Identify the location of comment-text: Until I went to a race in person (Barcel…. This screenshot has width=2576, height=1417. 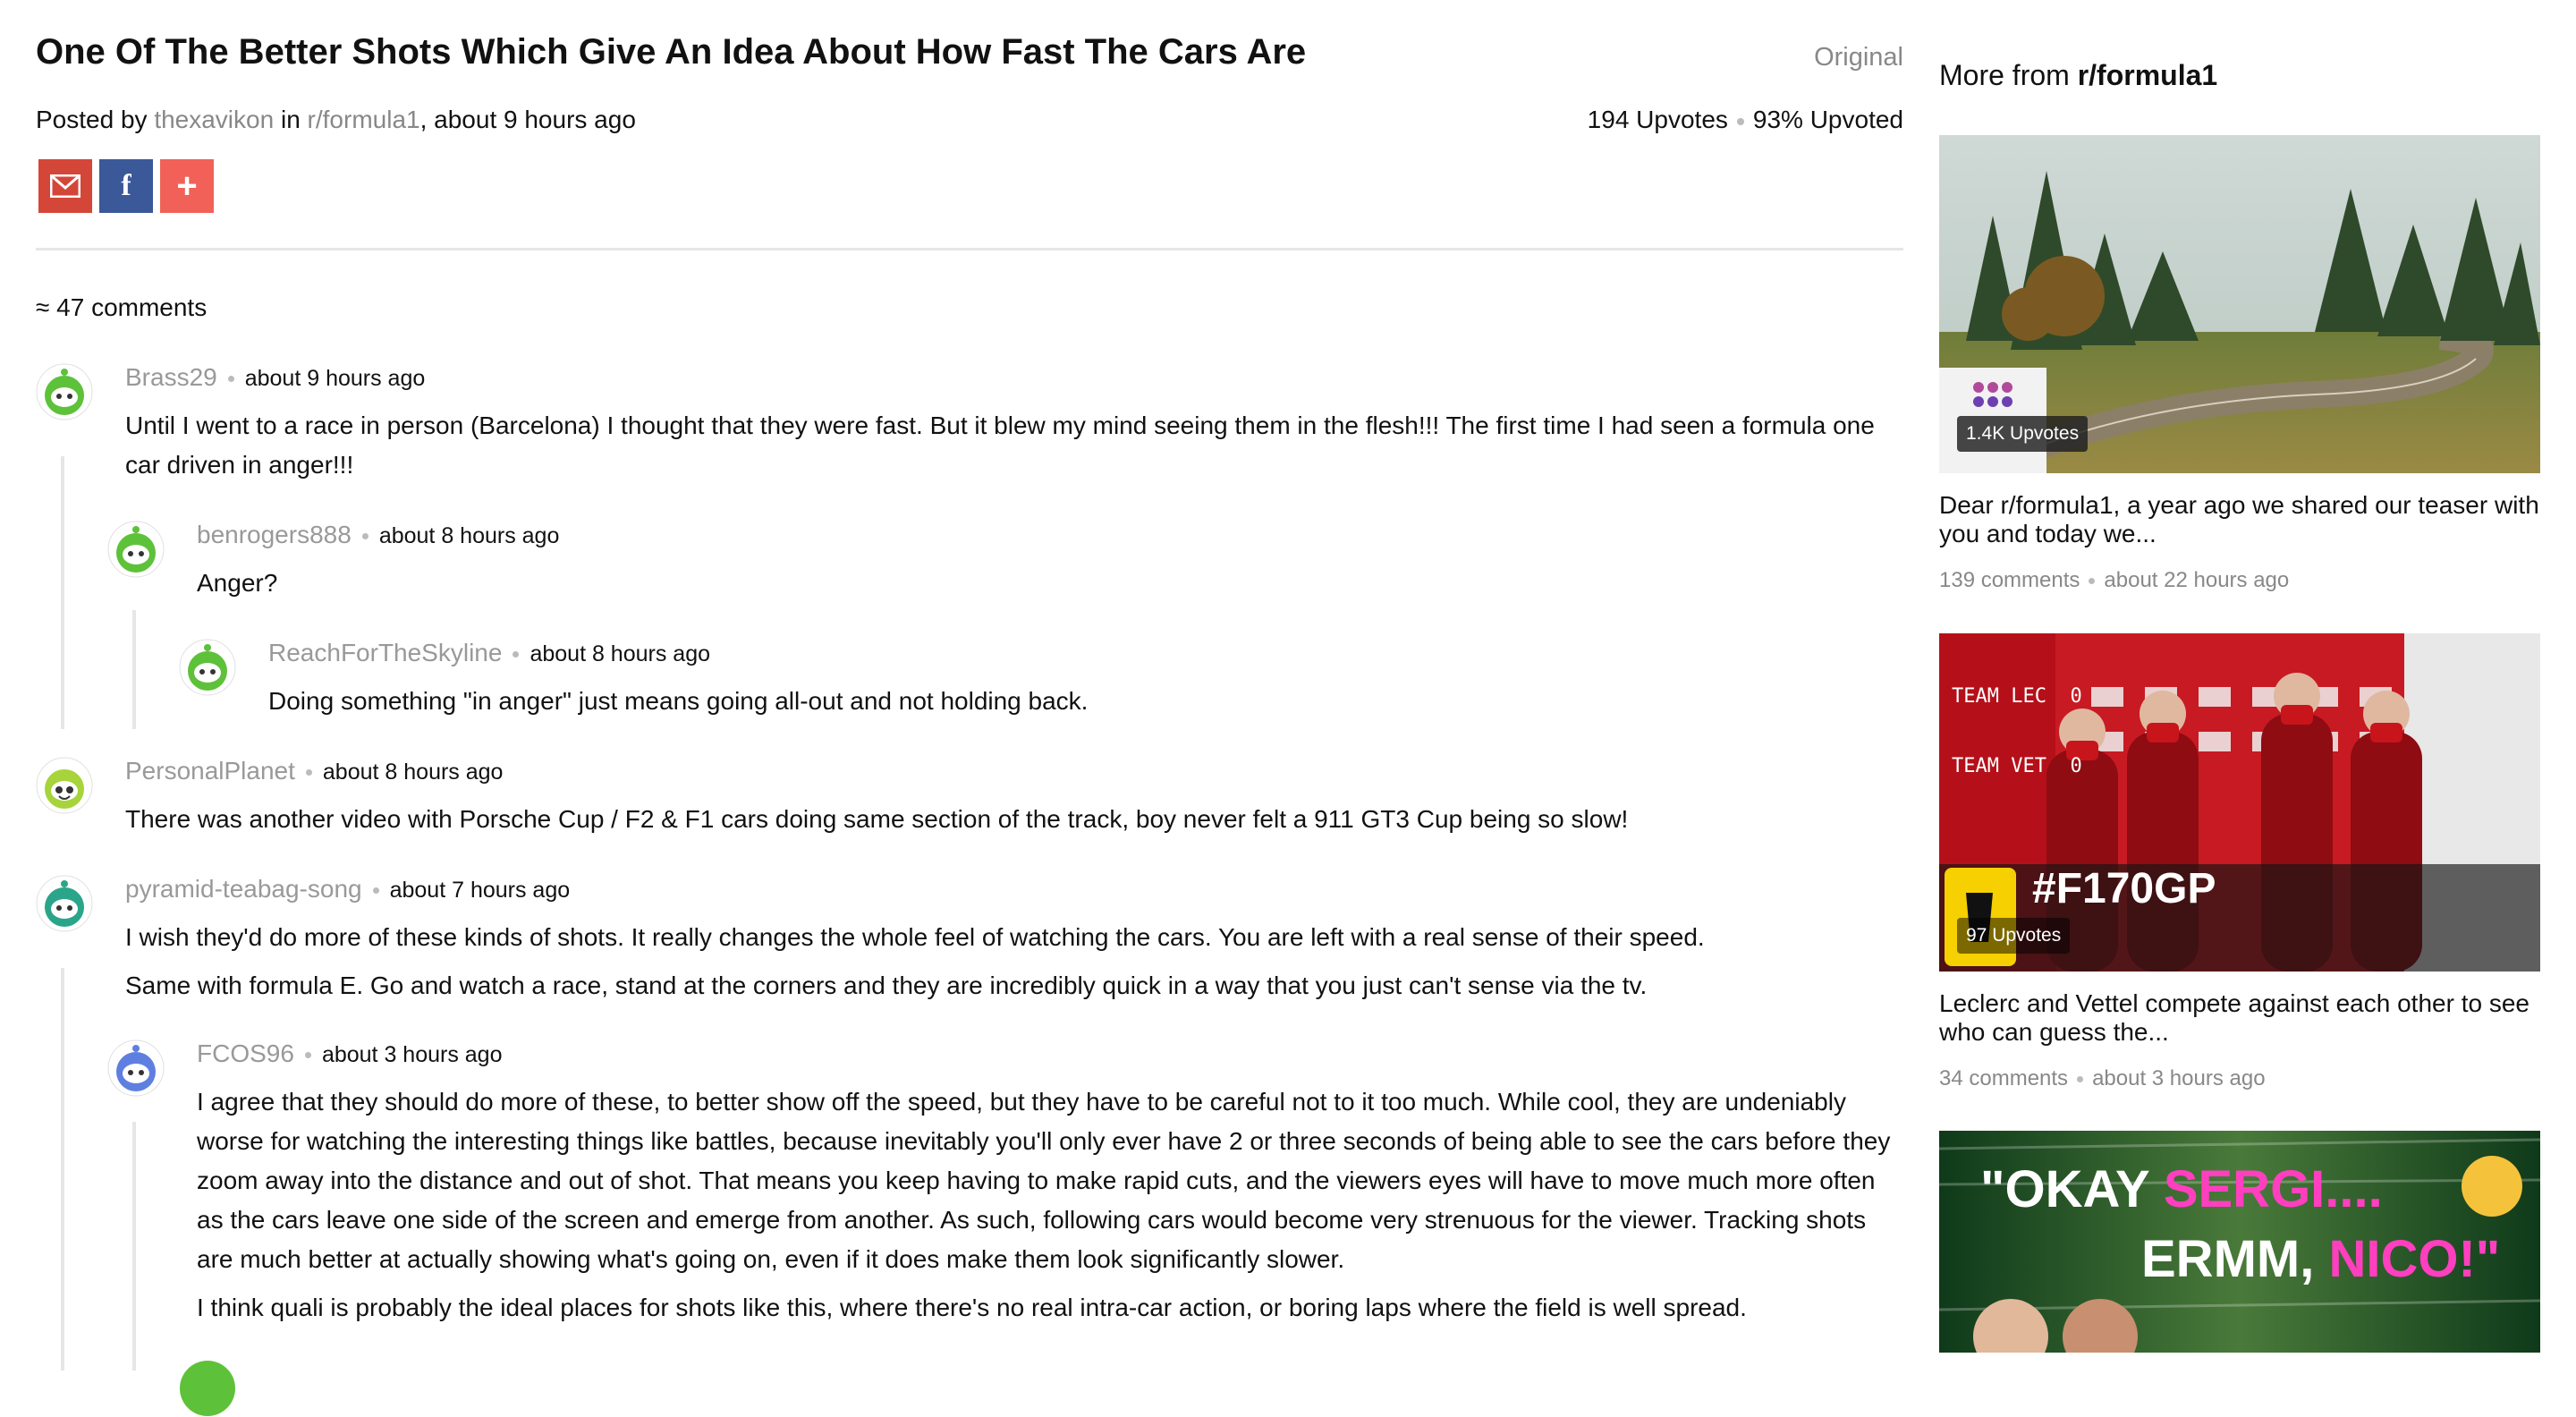
(1000, 446).